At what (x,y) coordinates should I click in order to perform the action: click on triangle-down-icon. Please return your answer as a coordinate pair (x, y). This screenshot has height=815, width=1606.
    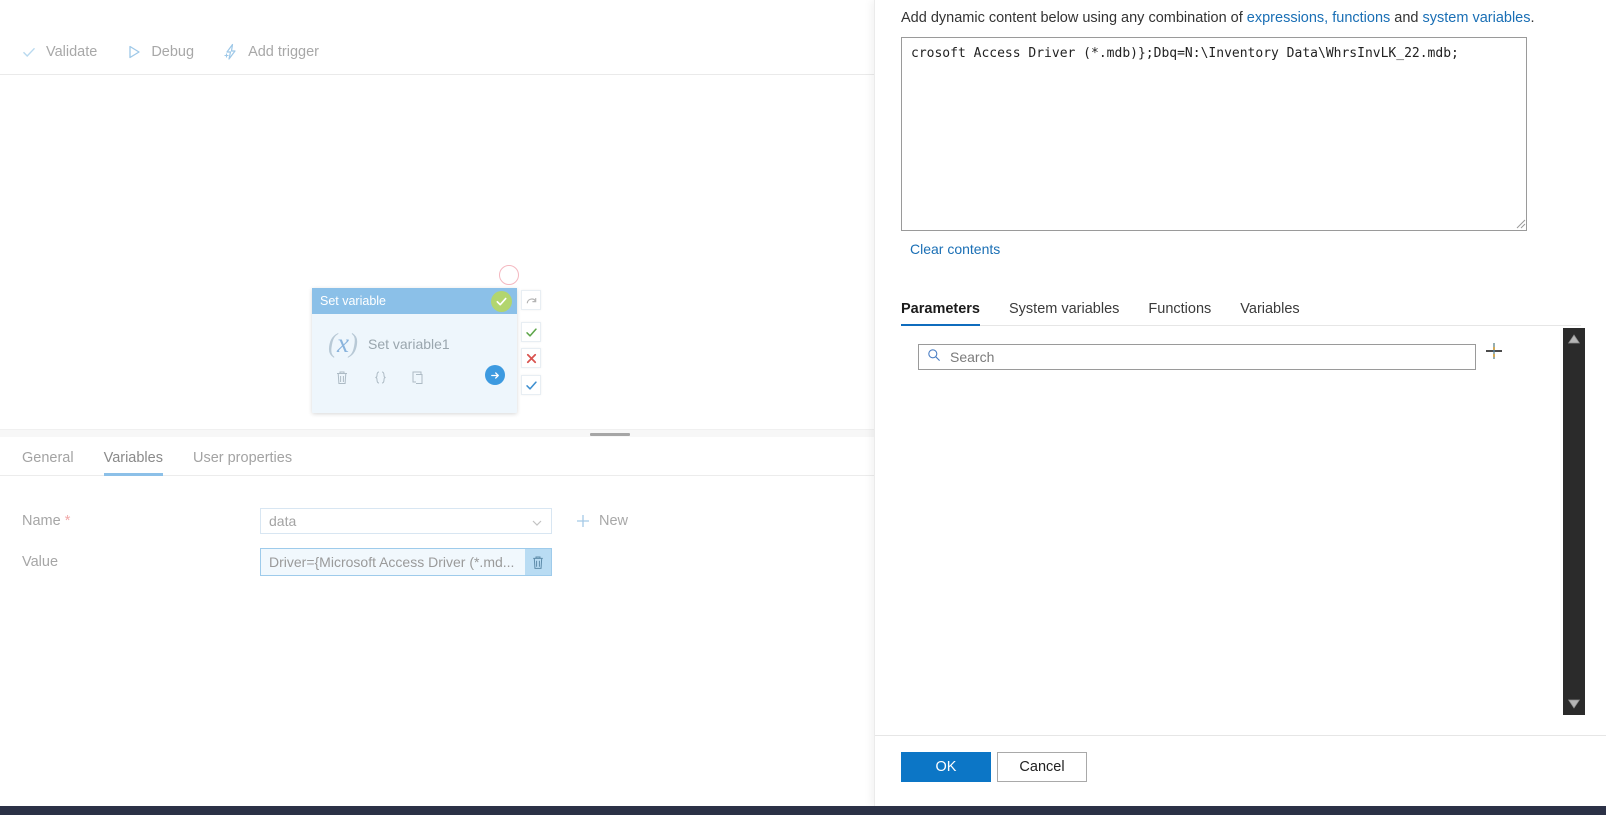
    Looking at the image, I should click on (1574, 704).